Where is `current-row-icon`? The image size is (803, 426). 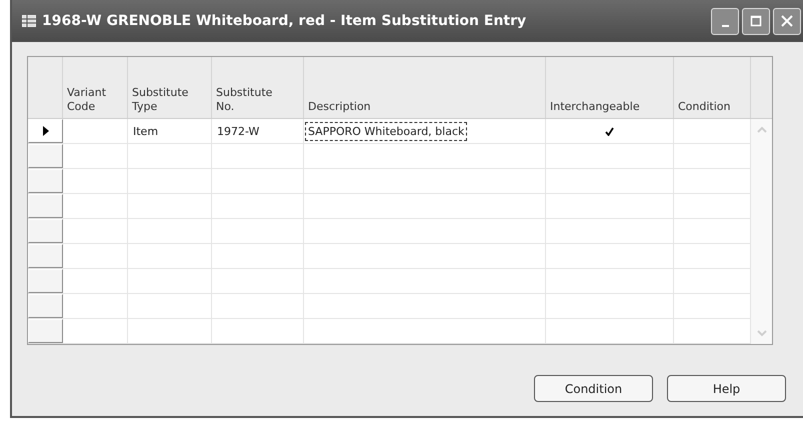 current-row-icon is located at coordinates (45, 131).